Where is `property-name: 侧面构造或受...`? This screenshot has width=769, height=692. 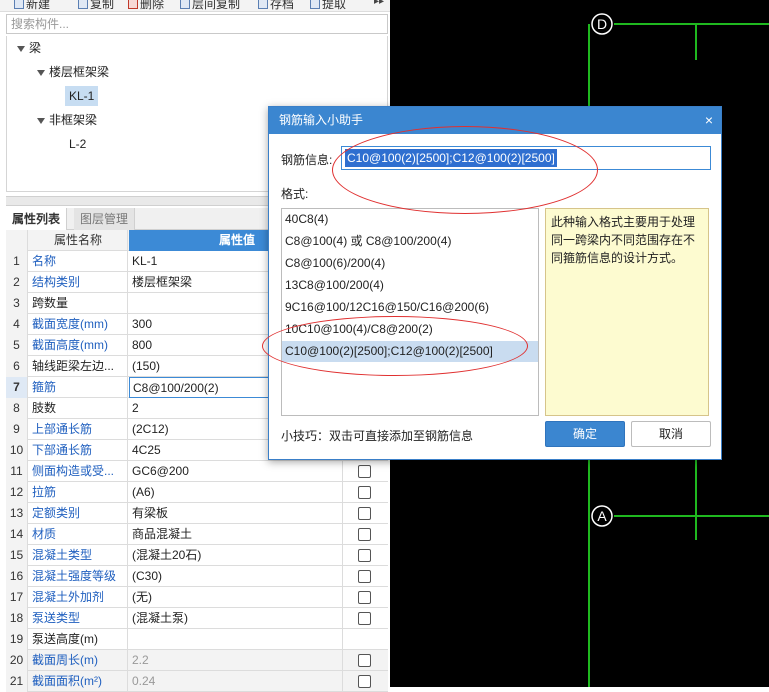 property-name: 侧面构造或受... is located at coordinates (78, 471).